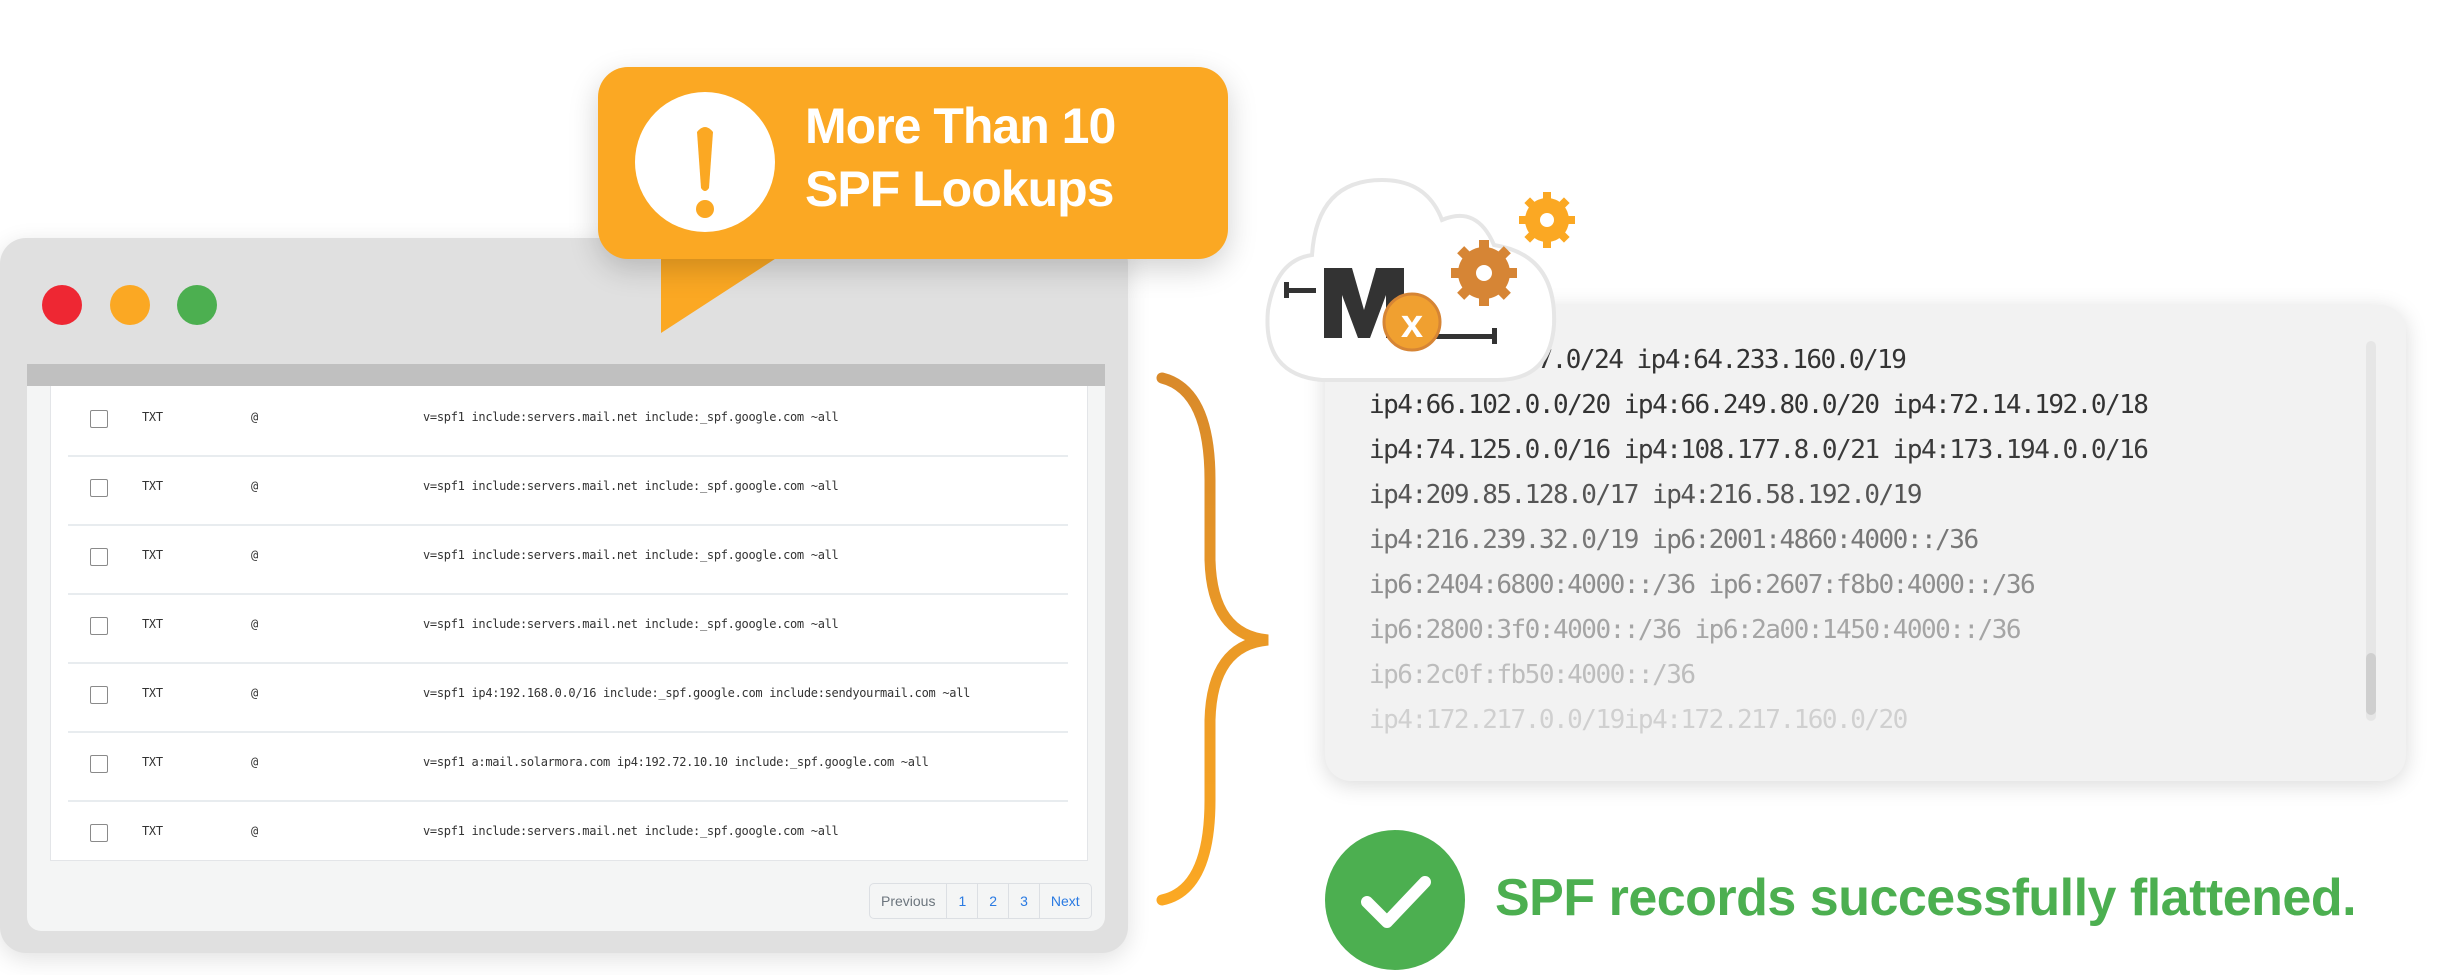 The image size is (2450, 975). I want to click on close-window-button, so click(62, 305).